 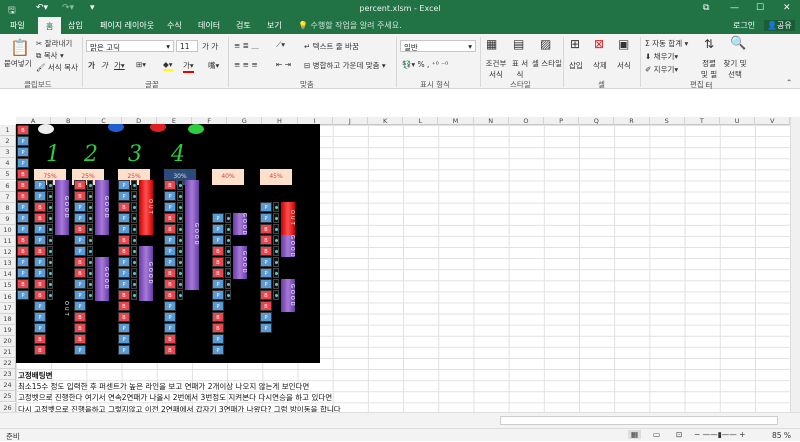 I want to click on font-grow-icon: 가 가, so click(x=210, y=46).